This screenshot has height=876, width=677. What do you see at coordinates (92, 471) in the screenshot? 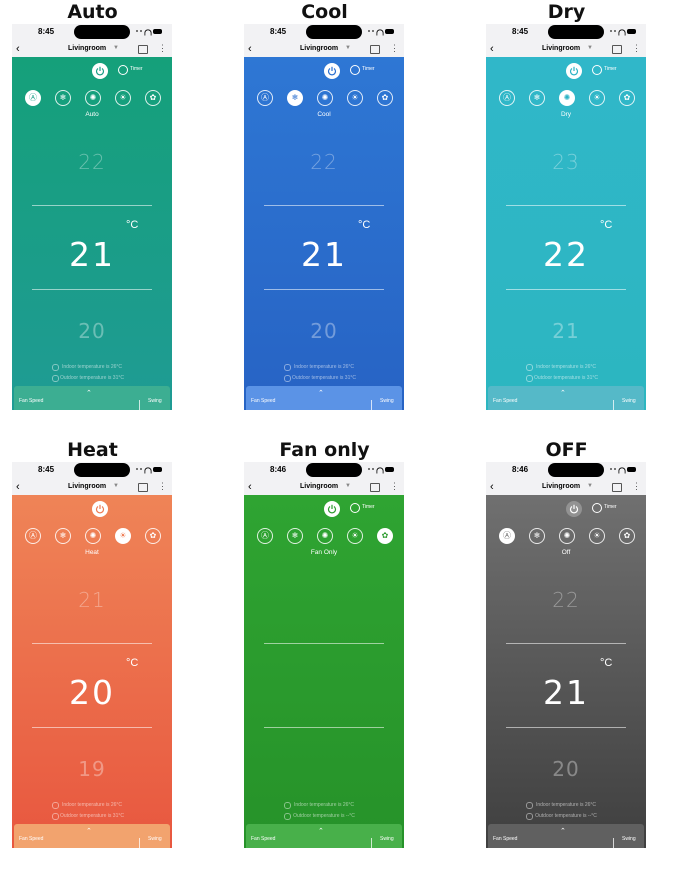
I see `status-bar: 8:45` at bounding box center [92, 471].